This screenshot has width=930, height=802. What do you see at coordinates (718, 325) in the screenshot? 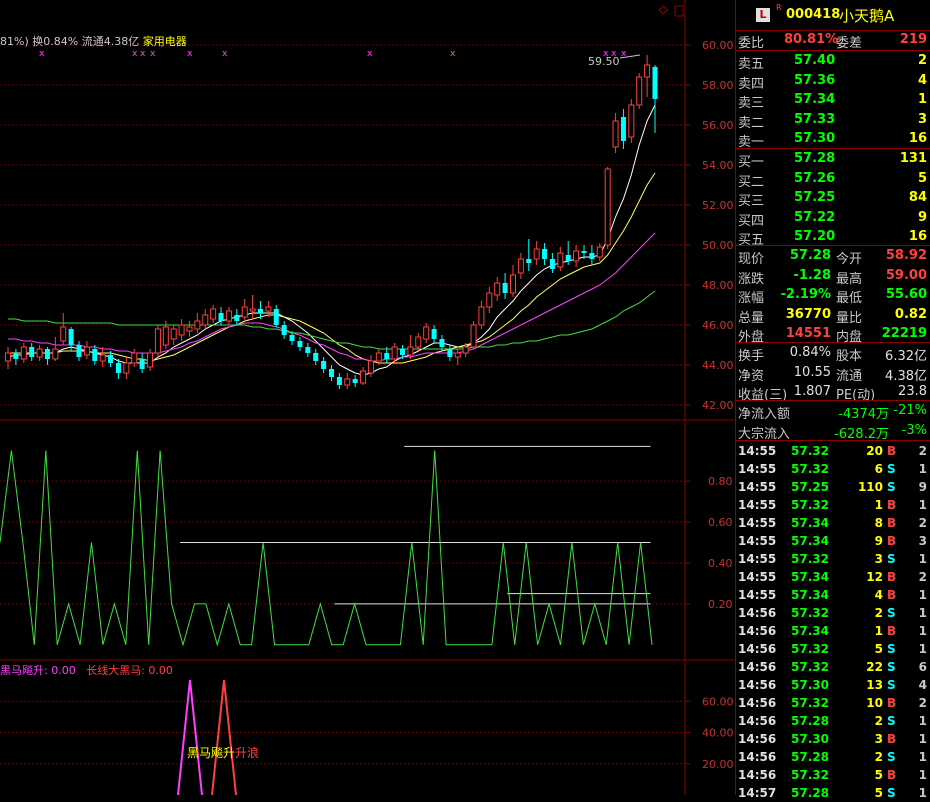
I see `y-tick-label: 46.00` at bounding box center [718, 325].